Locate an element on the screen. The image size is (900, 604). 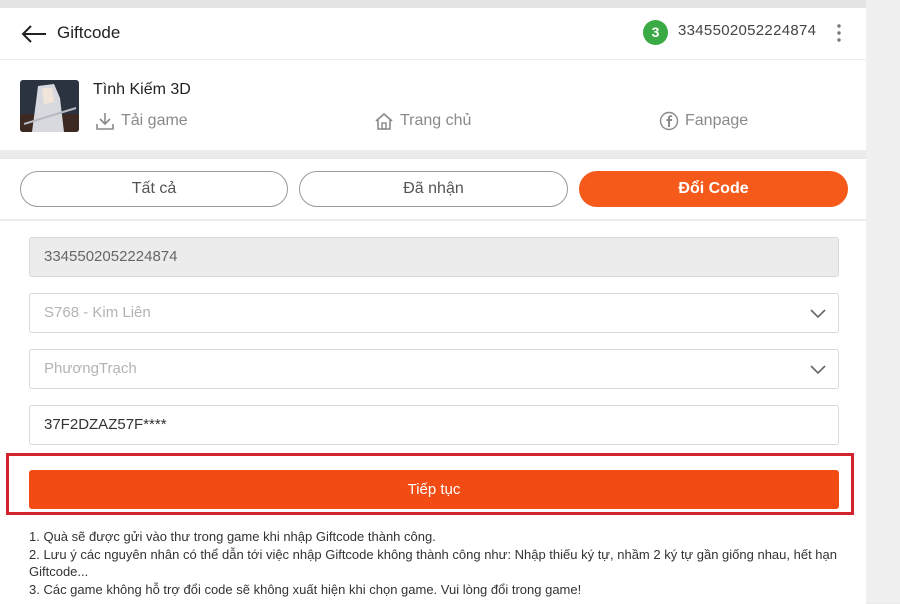
page-title: Giftcode is located at coordinates (89, 32).